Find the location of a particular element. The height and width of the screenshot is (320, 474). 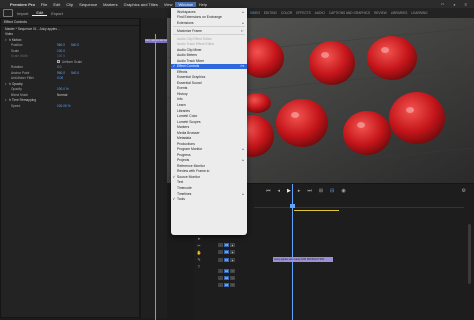

rotation-value: 0.0 is located at coordinates (59, 67).